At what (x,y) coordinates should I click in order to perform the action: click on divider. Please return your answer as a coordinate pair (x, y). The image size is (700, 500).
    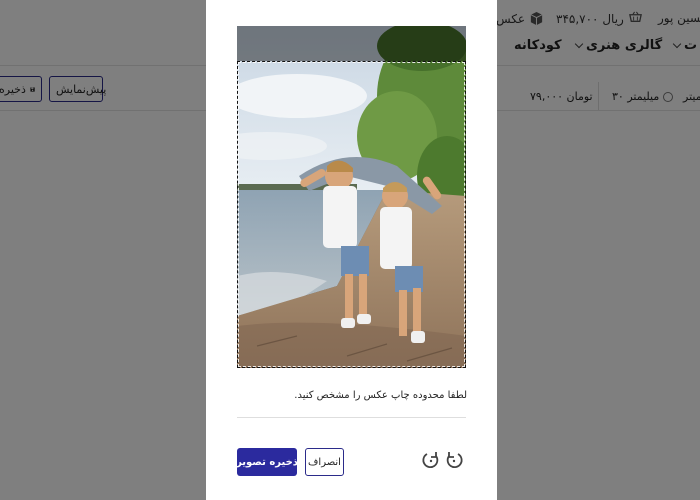
    Looking at the image, I should click on (351, 417).